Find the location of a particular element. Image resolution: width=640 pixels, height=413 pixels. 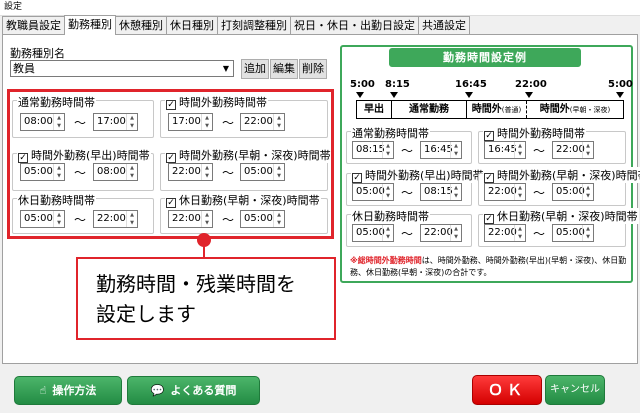

group-title: ✓ 時間外勤務(早朝・深夜)時間帯 is located at coordinates (561, 175).